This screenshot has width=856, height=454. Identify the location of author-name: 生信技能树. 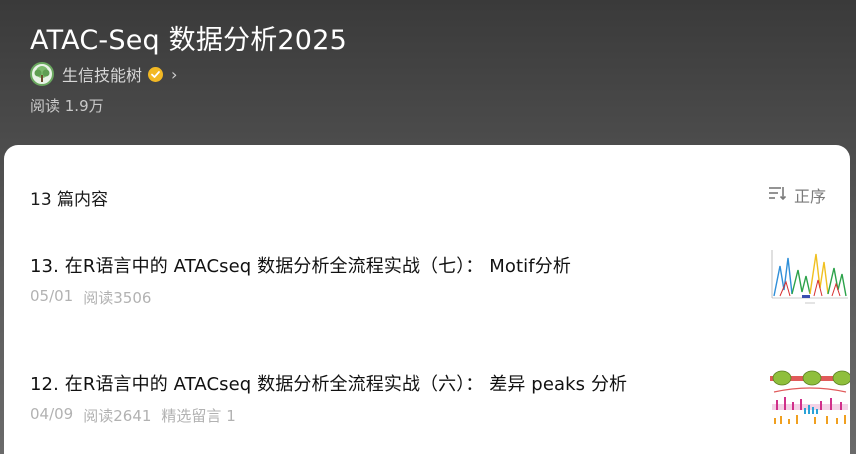
(102, 75).